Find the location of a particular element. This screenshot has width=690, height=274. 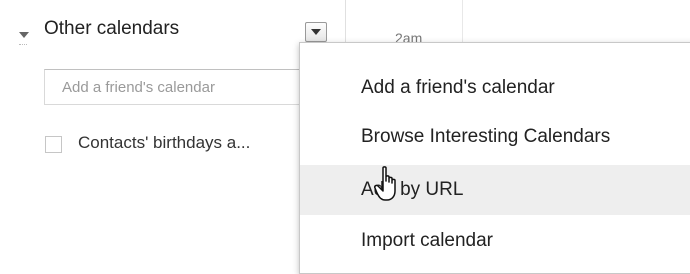

menu-item-add-by-url: Add by URL is located at coordinates (495, 190).